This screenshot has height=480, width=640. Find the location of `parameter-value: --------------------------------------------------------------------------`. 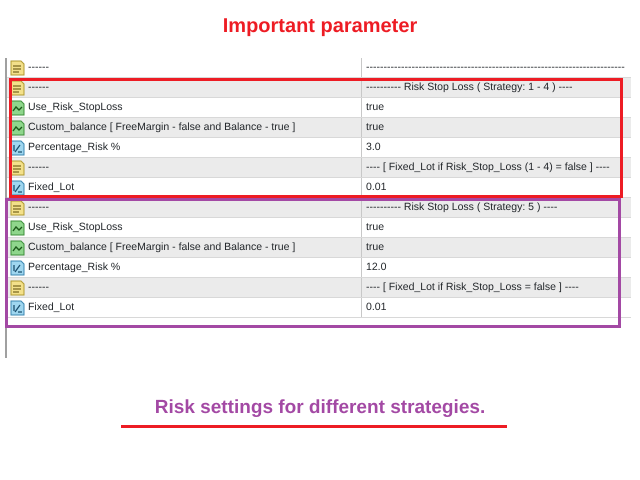

parameter-value: -------------------------------------------------------------------------- is located at coordinates (495, 67).